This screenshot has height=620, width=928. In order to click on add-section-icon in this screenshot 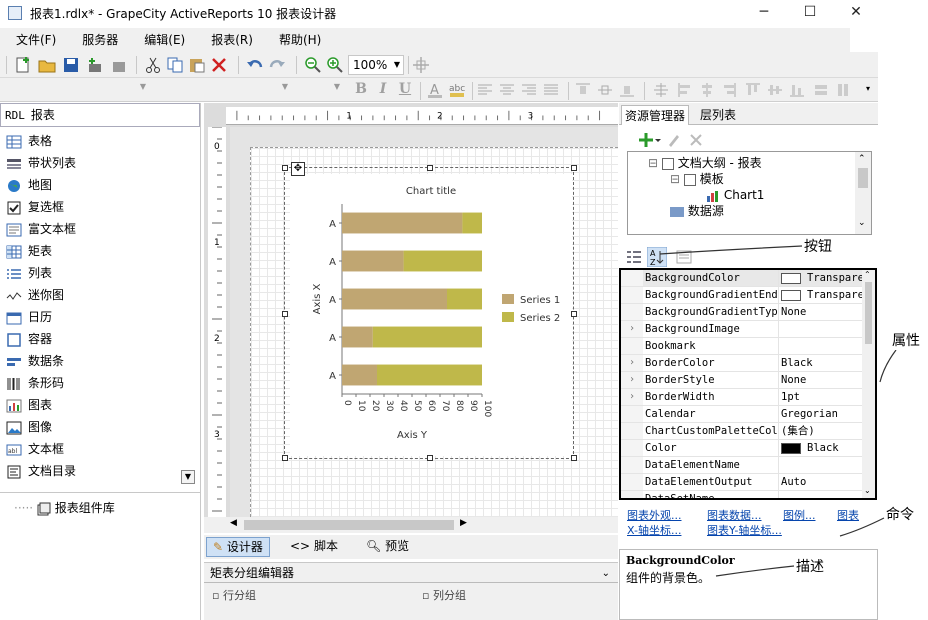, I will do `click(95, 65)`.